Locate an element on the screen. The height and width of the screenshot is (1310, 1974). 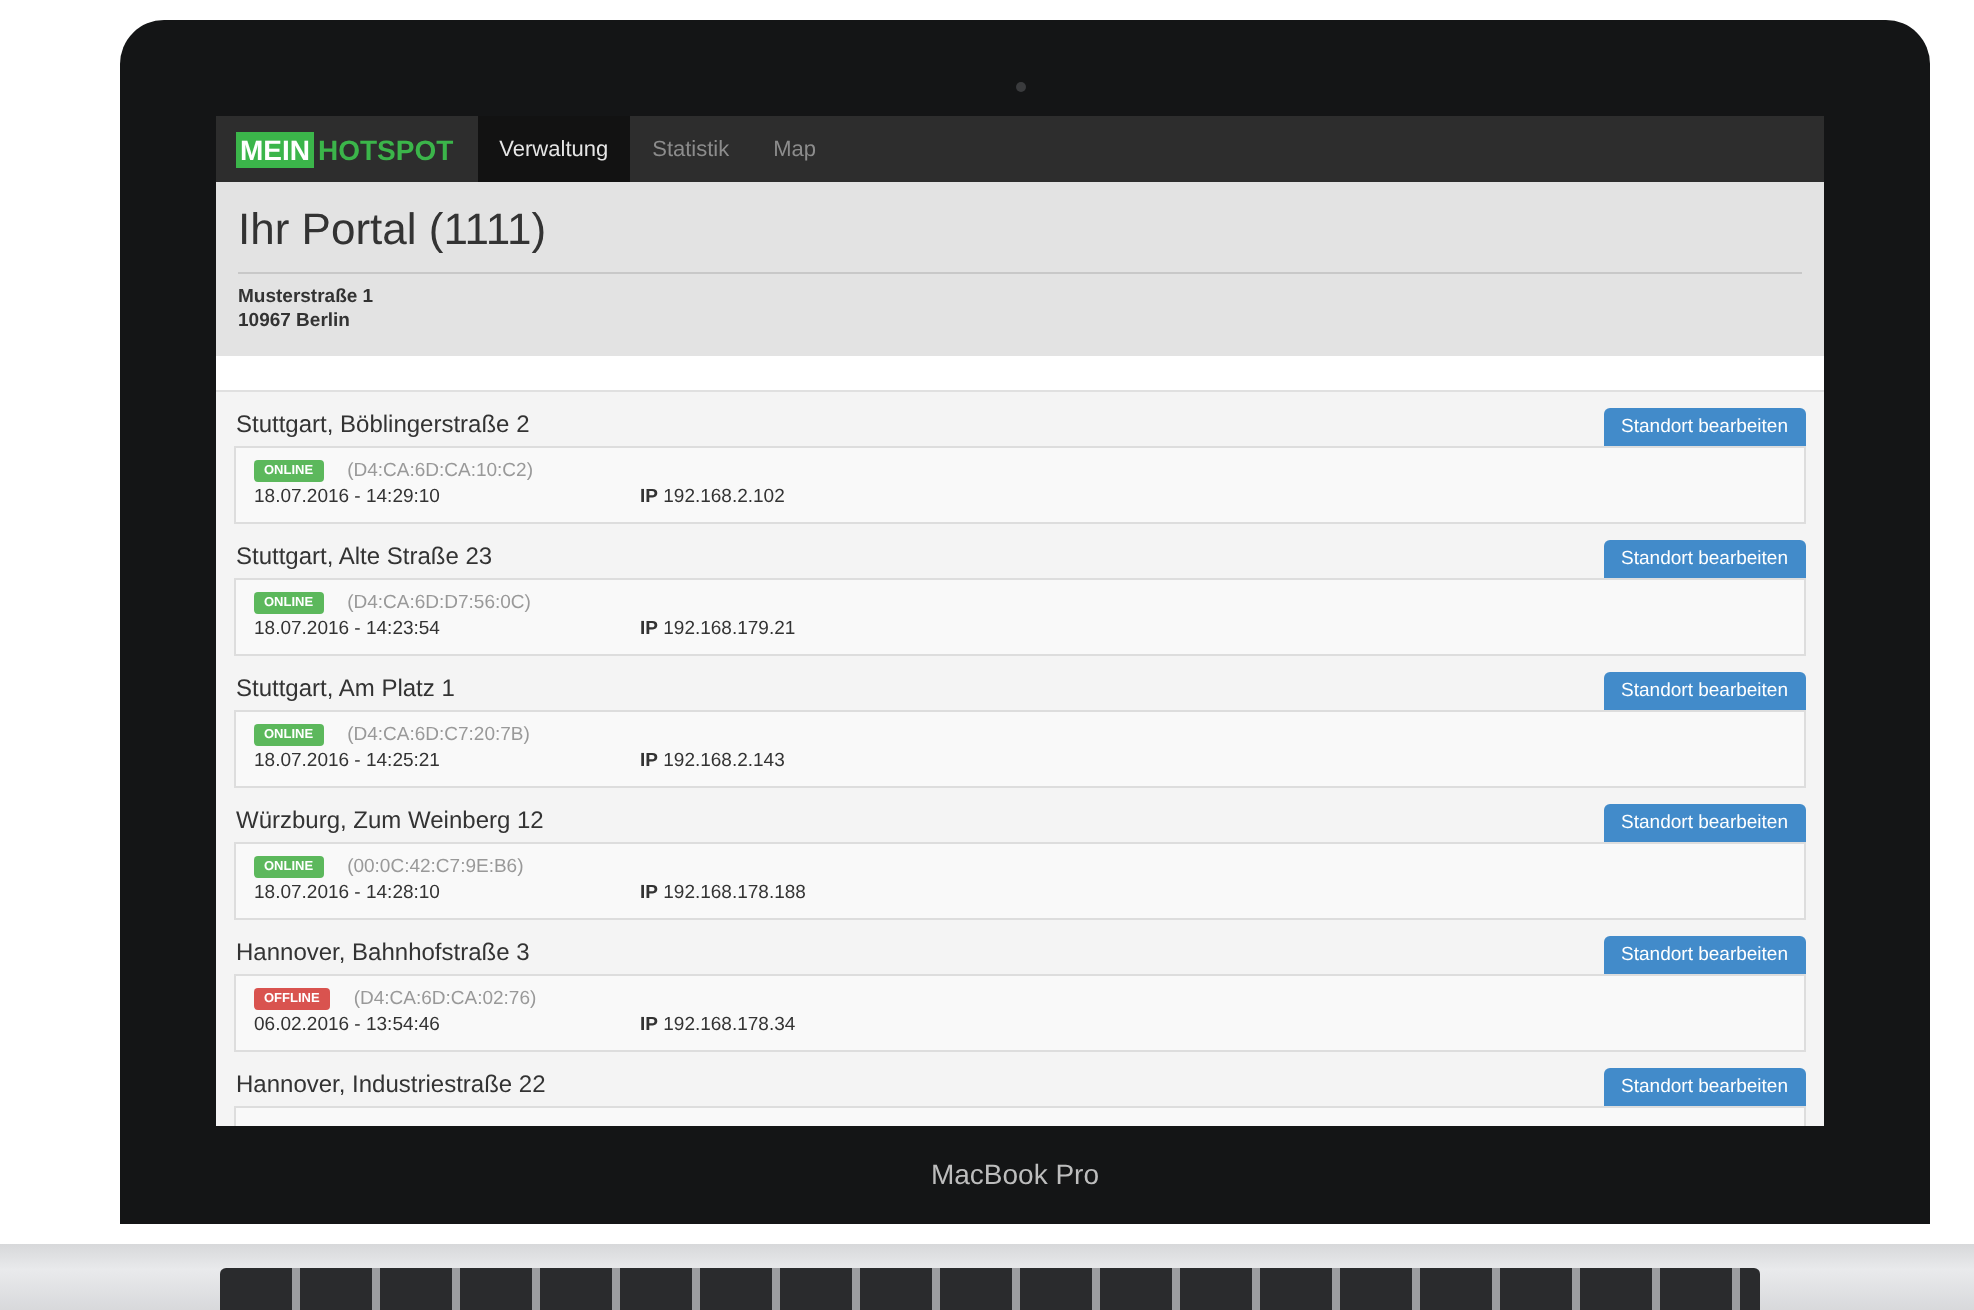
ip-address: 192.168.179.21 is located at coordinates (729, 629).